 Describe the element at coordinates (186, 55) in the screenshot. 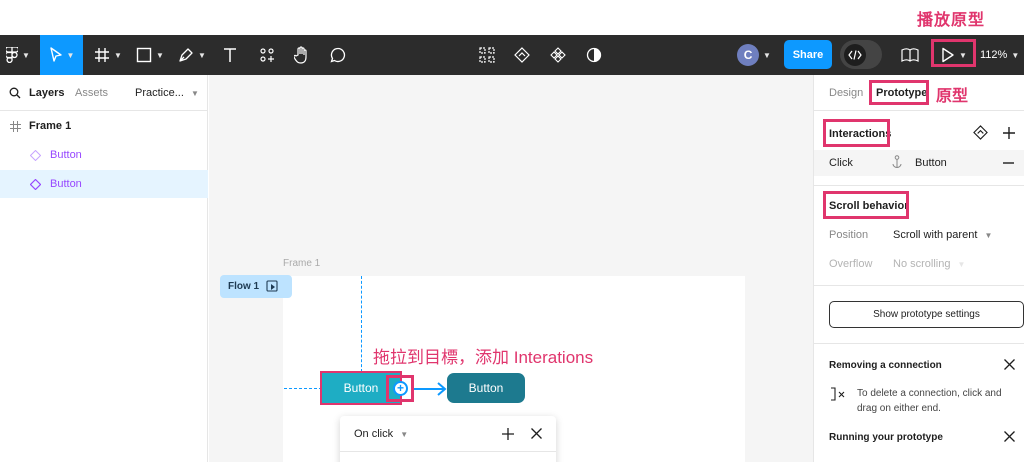

I see `pen-icon` at that location.